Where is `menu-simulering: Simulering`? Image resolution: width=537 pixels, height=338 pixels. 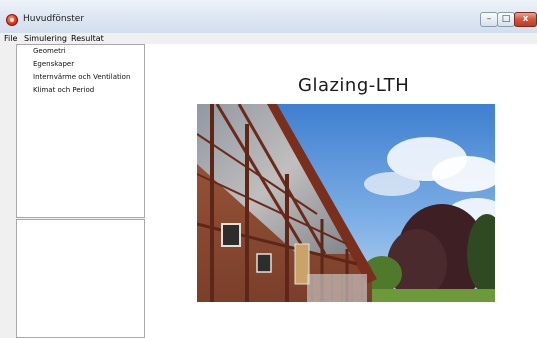 menu-simulering: Simulering is located at coordinates (45, 38).